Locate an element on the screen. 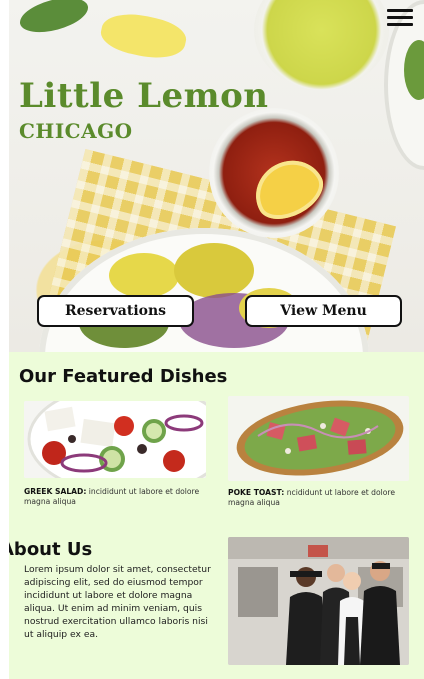  featured-heading: Our Featured Dishes is located at coordinates (123, 376).